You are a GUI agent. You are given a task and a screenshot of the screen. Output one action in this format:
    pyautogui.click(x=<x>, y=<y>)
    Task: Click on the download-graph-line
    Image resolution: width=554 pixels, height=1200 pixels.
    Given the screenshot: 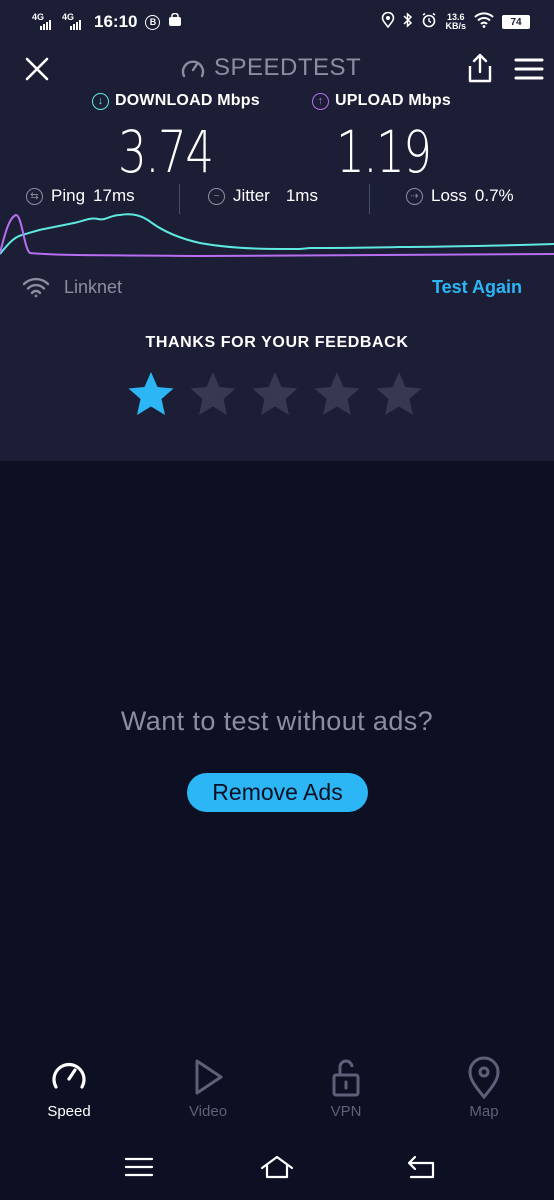 What is the action you would take?
    pyautogui.click(x=277, y=234)
    